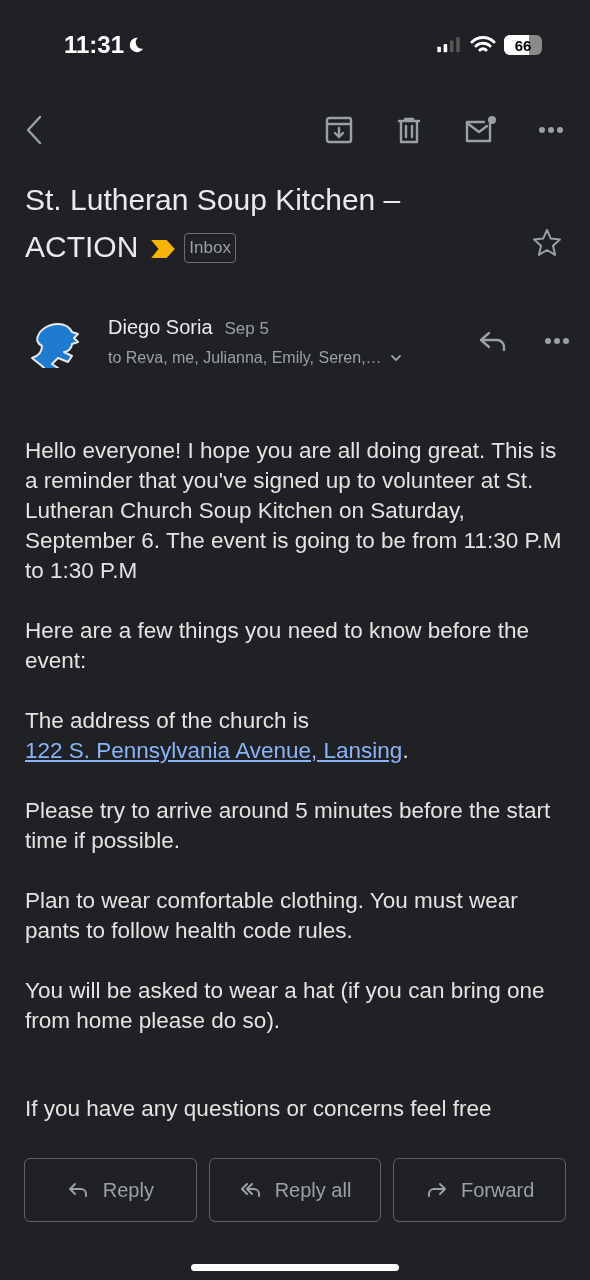 Image resolution: width=590 pixels, height=1280 pixels. What do you see at coordinates (272, 916) in the screenshot?
I see `body-paragraph: Plan to wear comfortable clothing. You must wear pants to follow health code rules.` at bounding box center [272, 916].